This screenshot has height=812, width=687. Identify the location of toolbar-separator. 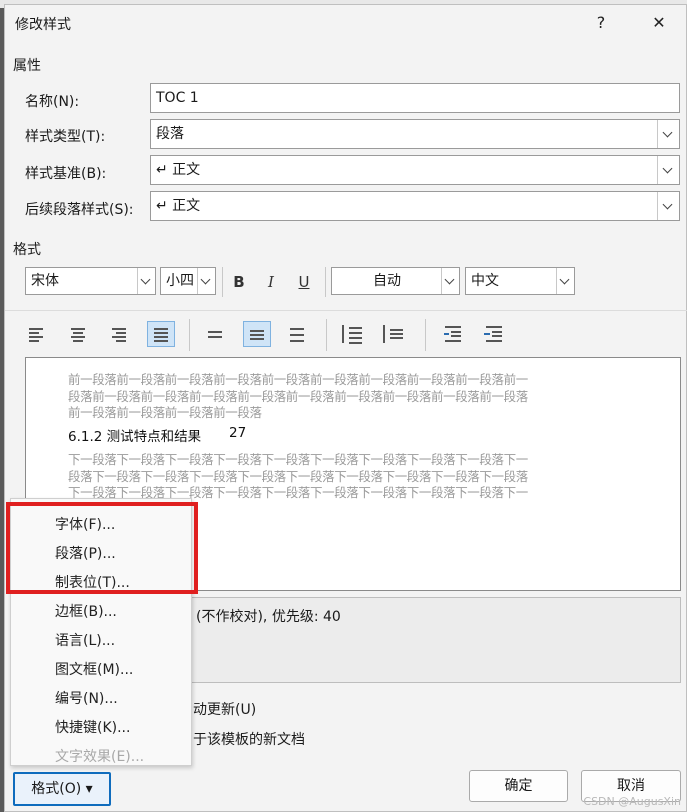
(346, 310).